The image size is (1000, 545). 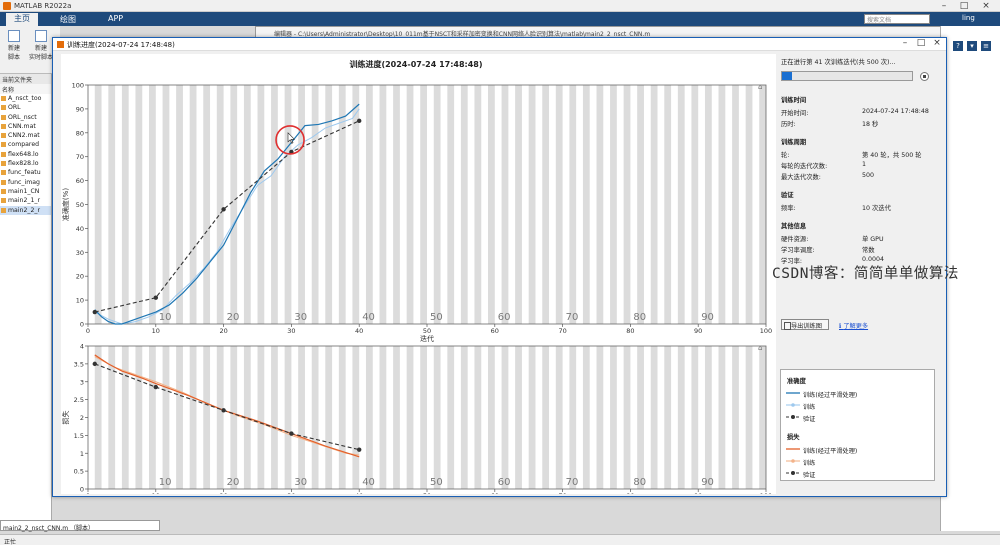 I want to click on file-list-item: ORL_nsct, so click(x=25, y=117).